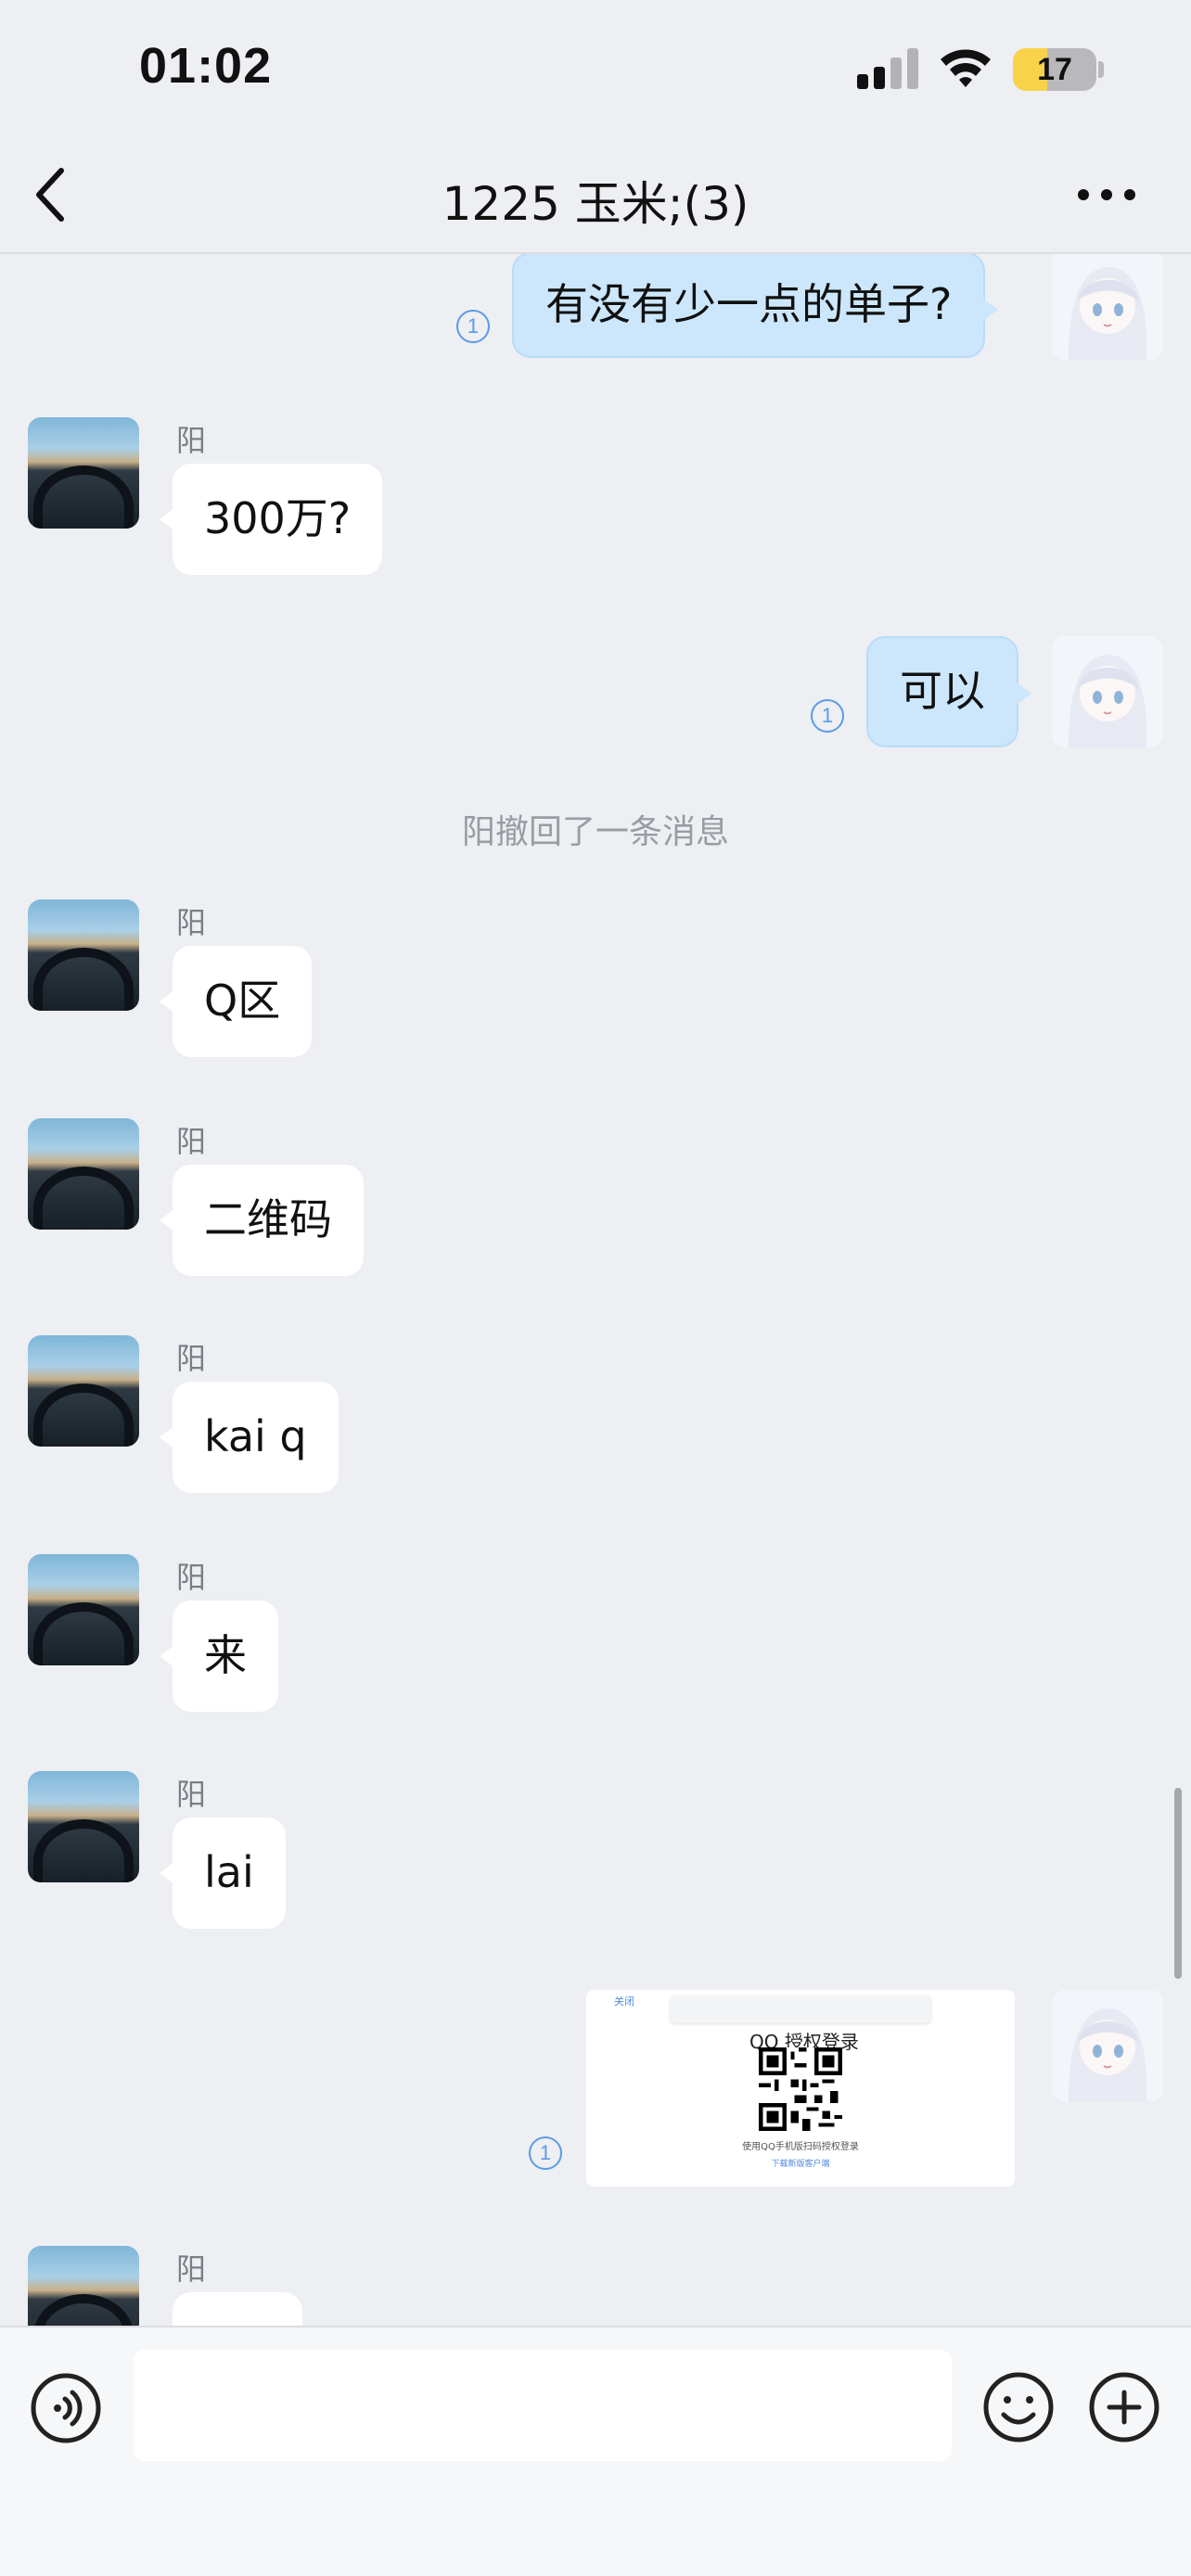  What do you see at coordinates (1101, 69) in the screenshot?
I see `battery-cap` at bounding box center [1101, 69].